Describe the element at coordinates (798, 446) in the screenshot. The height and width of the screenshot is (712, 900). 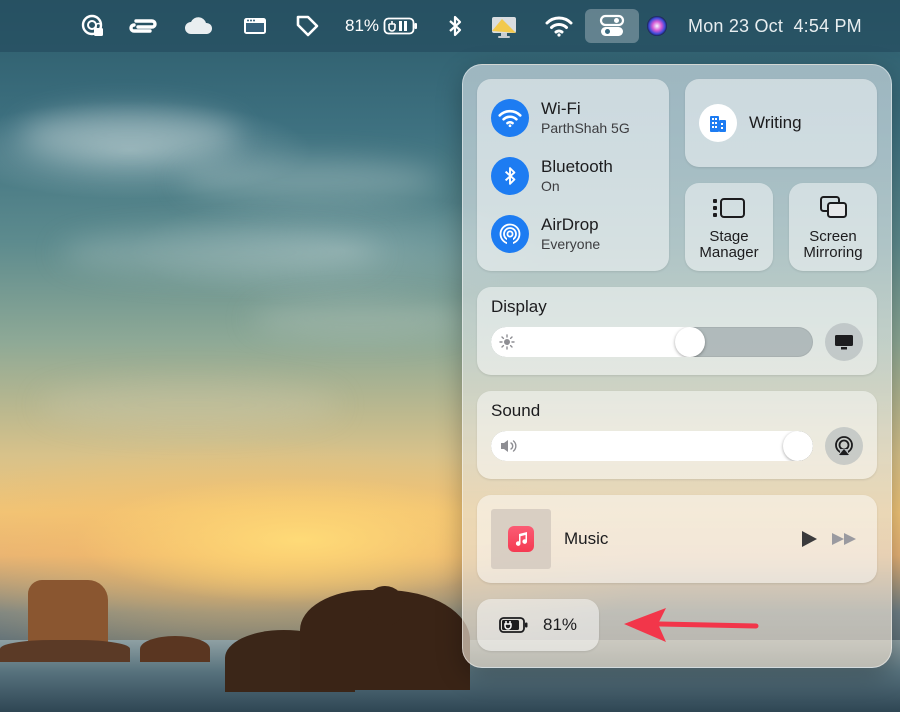
I see `volume-slider-knob` at that location.